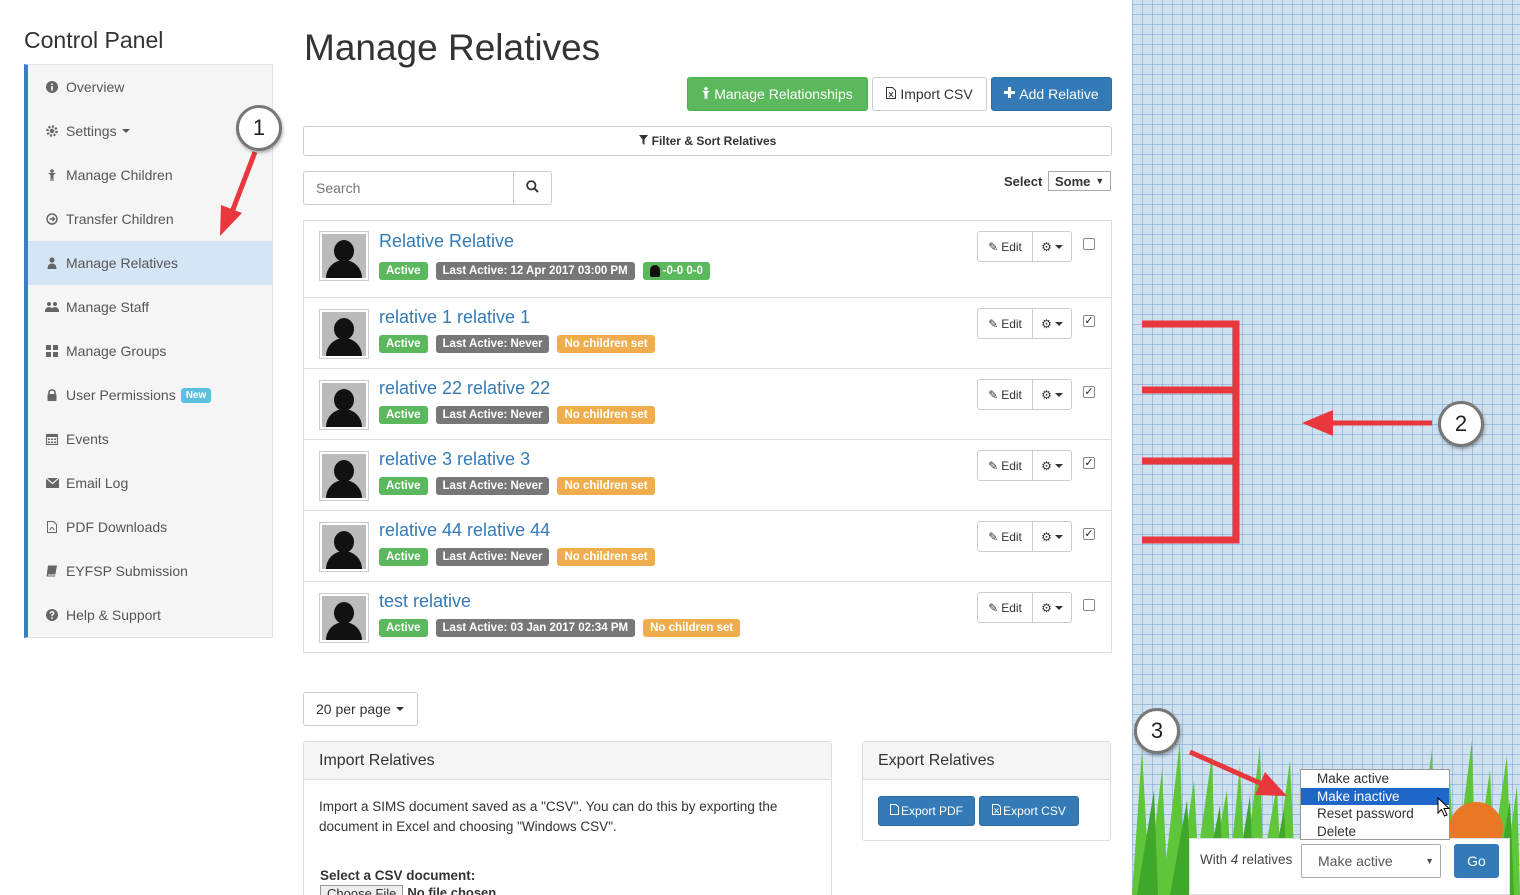 The height and width of the screenshot is (895, 1520). Describe the element at coordinates (1461, 424) in the screenshot. I see `callout-2: 2` at that location.